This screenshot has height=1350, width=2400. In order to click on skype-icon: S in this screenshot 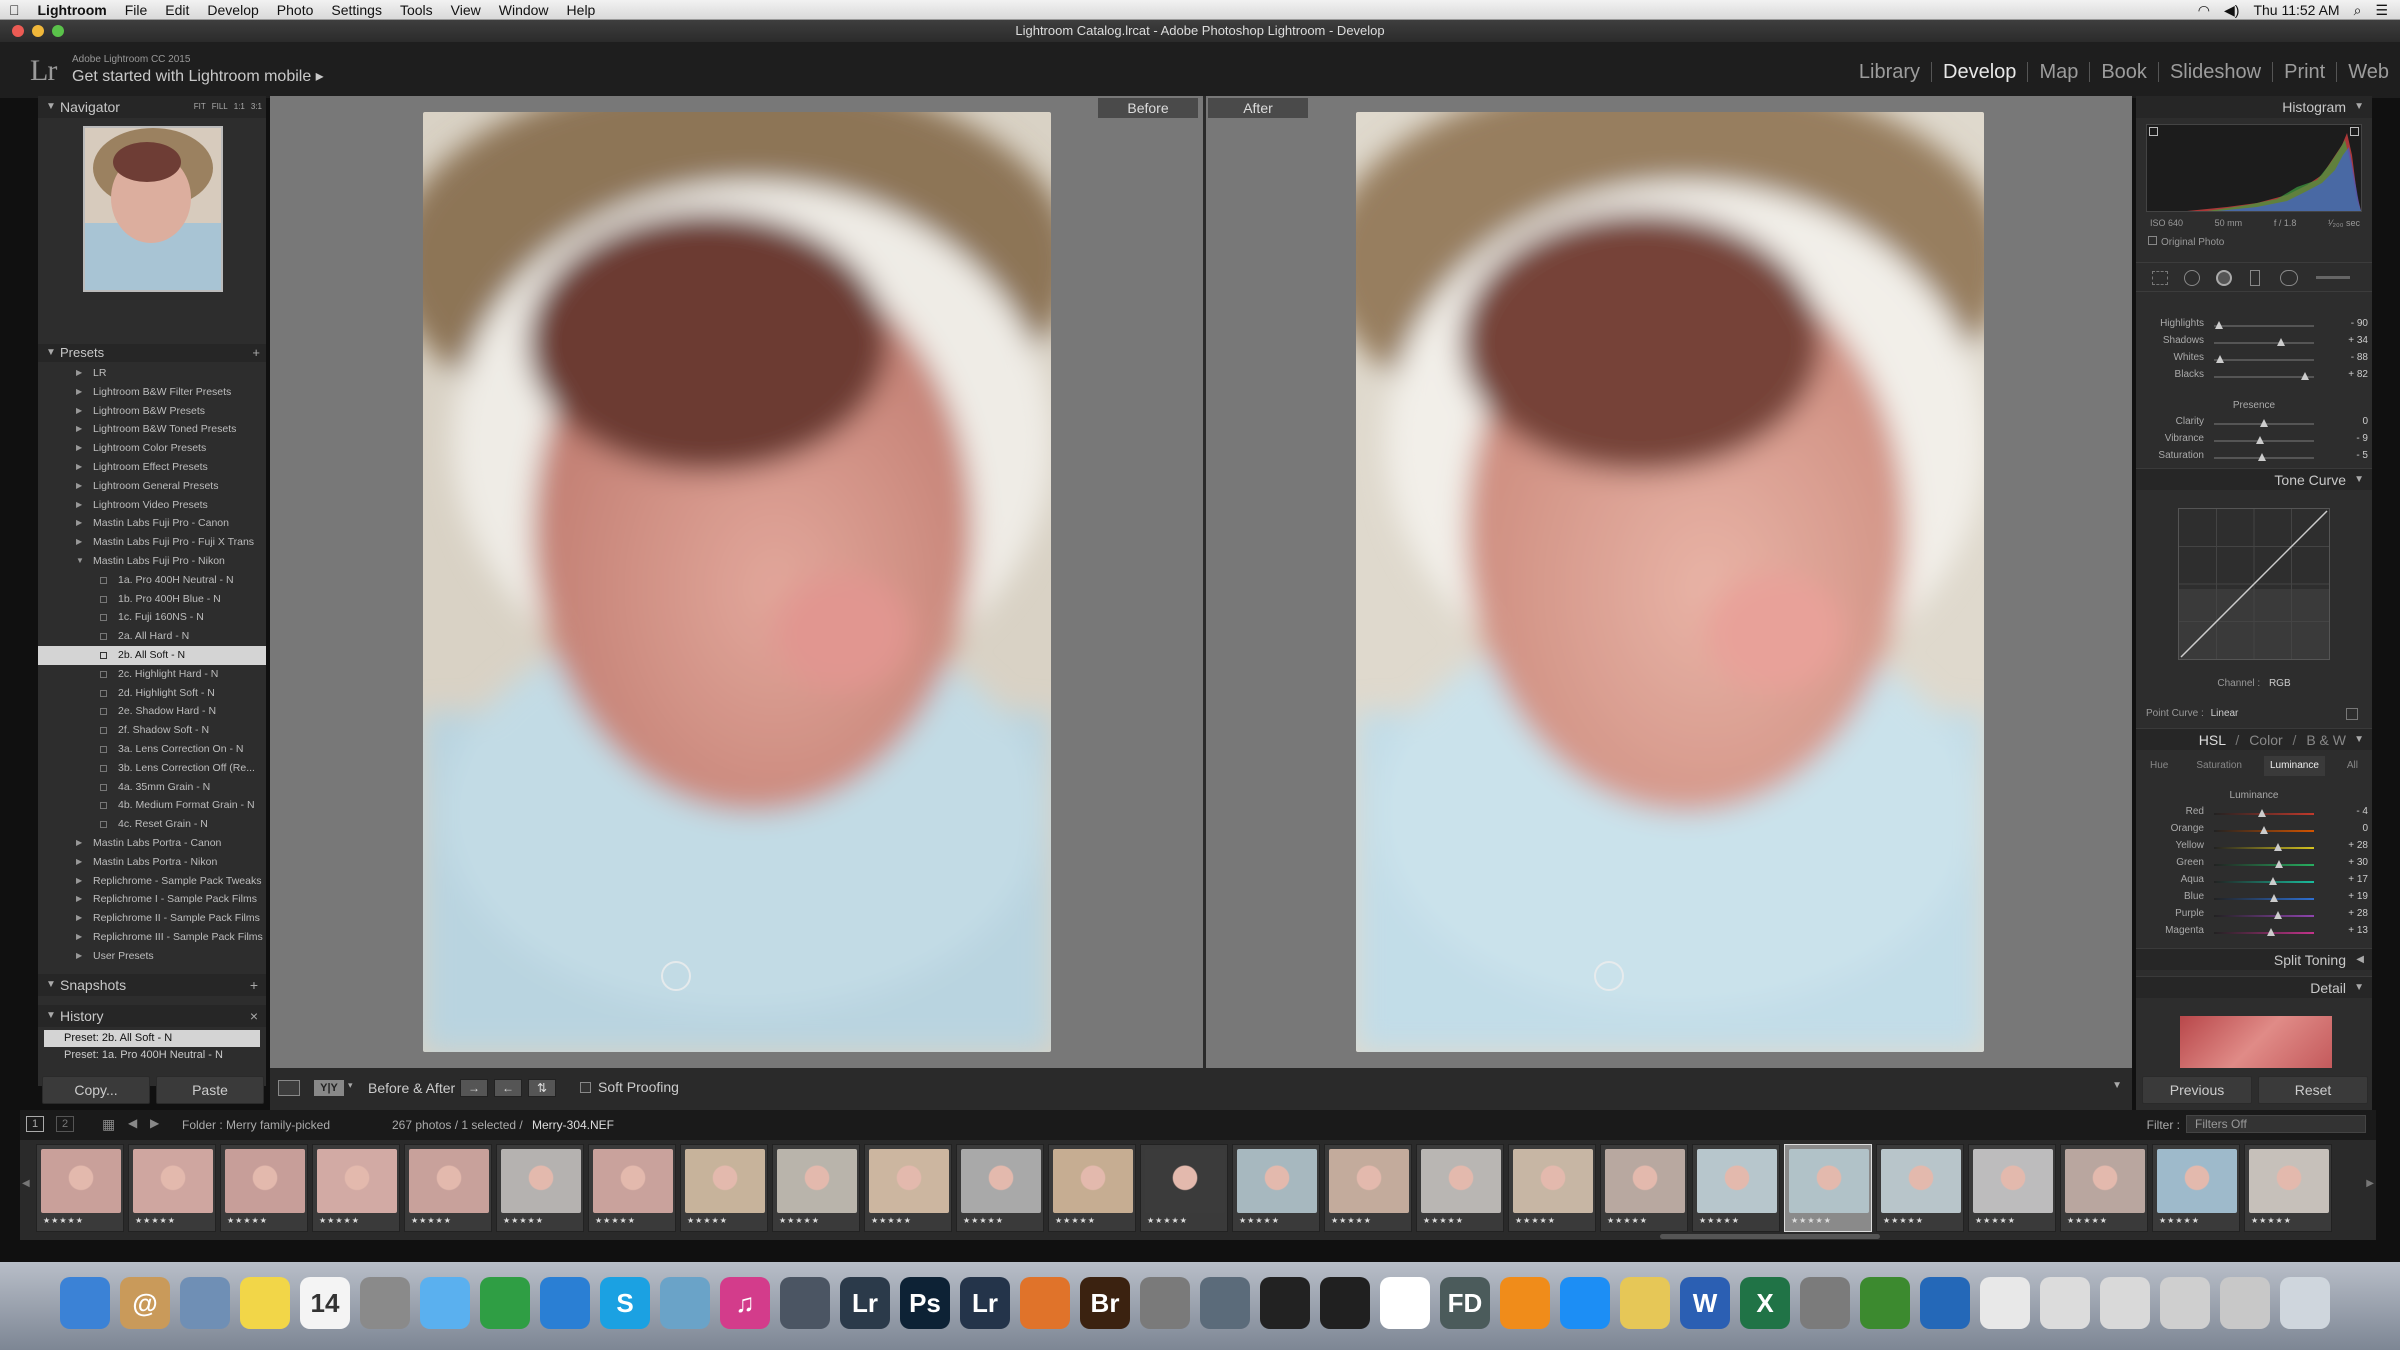, I will do `click(625, 1303)`.